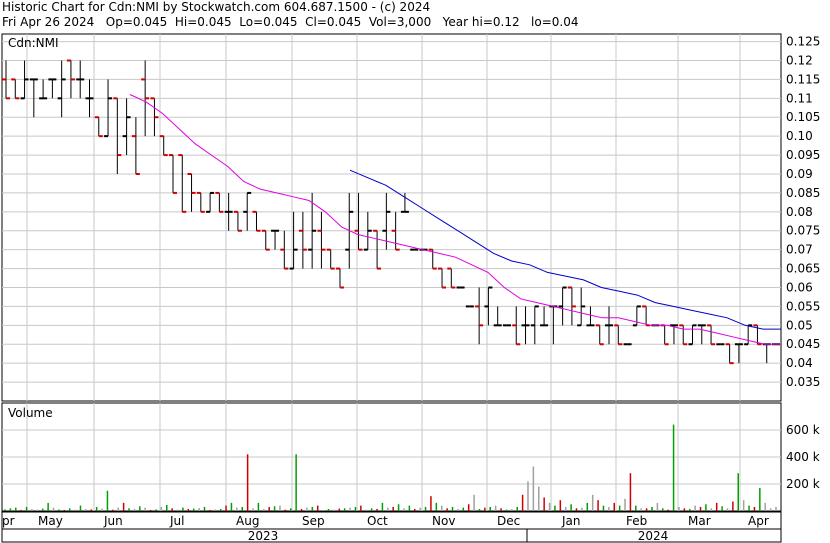  I want to click on price-tick-label: 0.09, so click(799, 174).